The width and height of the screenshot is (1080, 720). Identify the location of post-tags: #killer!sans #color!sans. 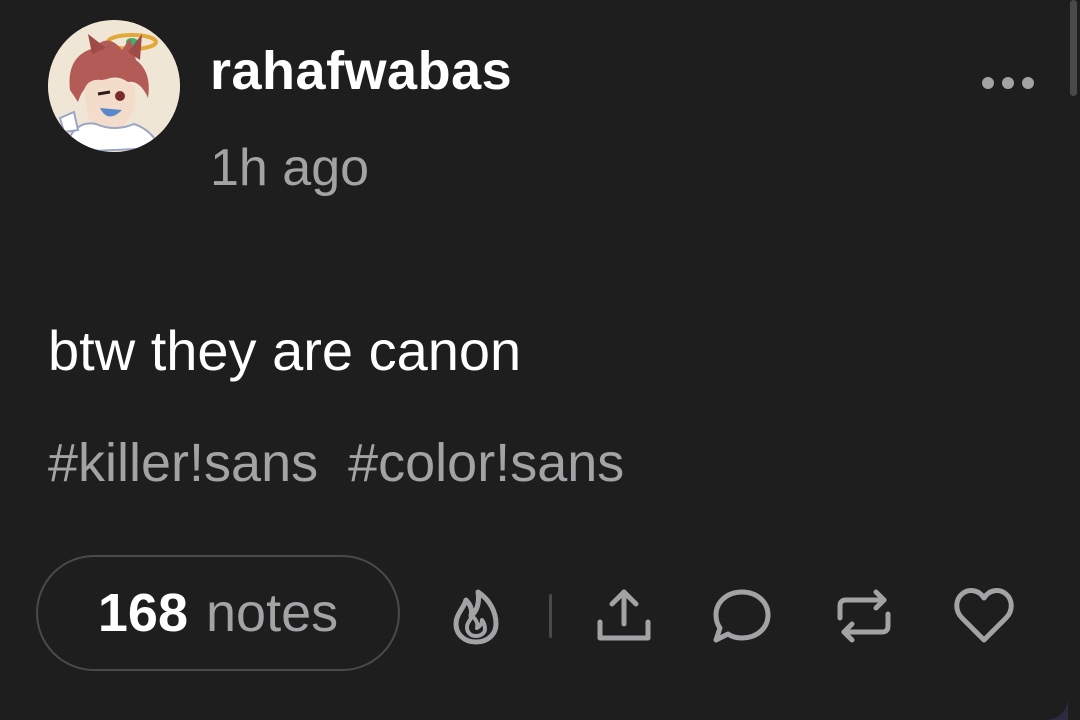
(351, 463).